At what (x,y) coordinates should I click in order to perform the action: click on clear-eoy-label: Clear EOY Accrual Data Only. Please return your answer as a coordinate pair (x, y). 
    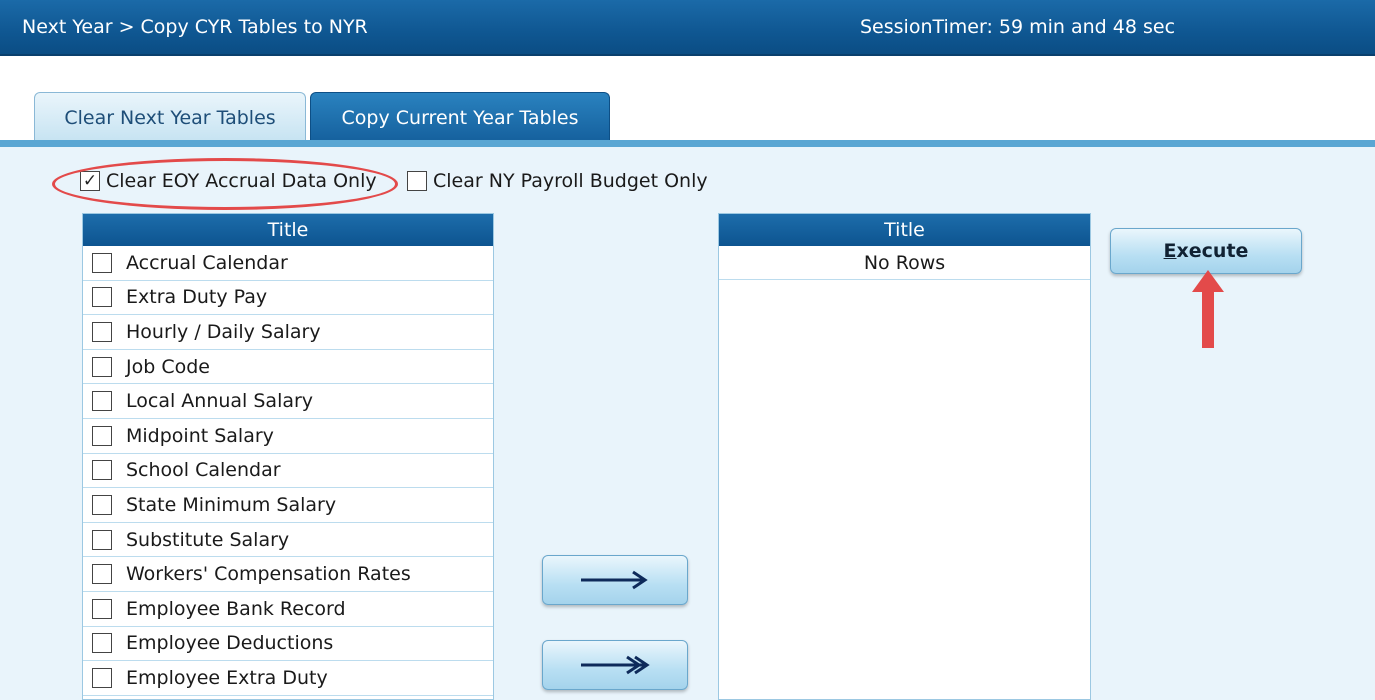
    Looking at the image, I should click on (241, 181).